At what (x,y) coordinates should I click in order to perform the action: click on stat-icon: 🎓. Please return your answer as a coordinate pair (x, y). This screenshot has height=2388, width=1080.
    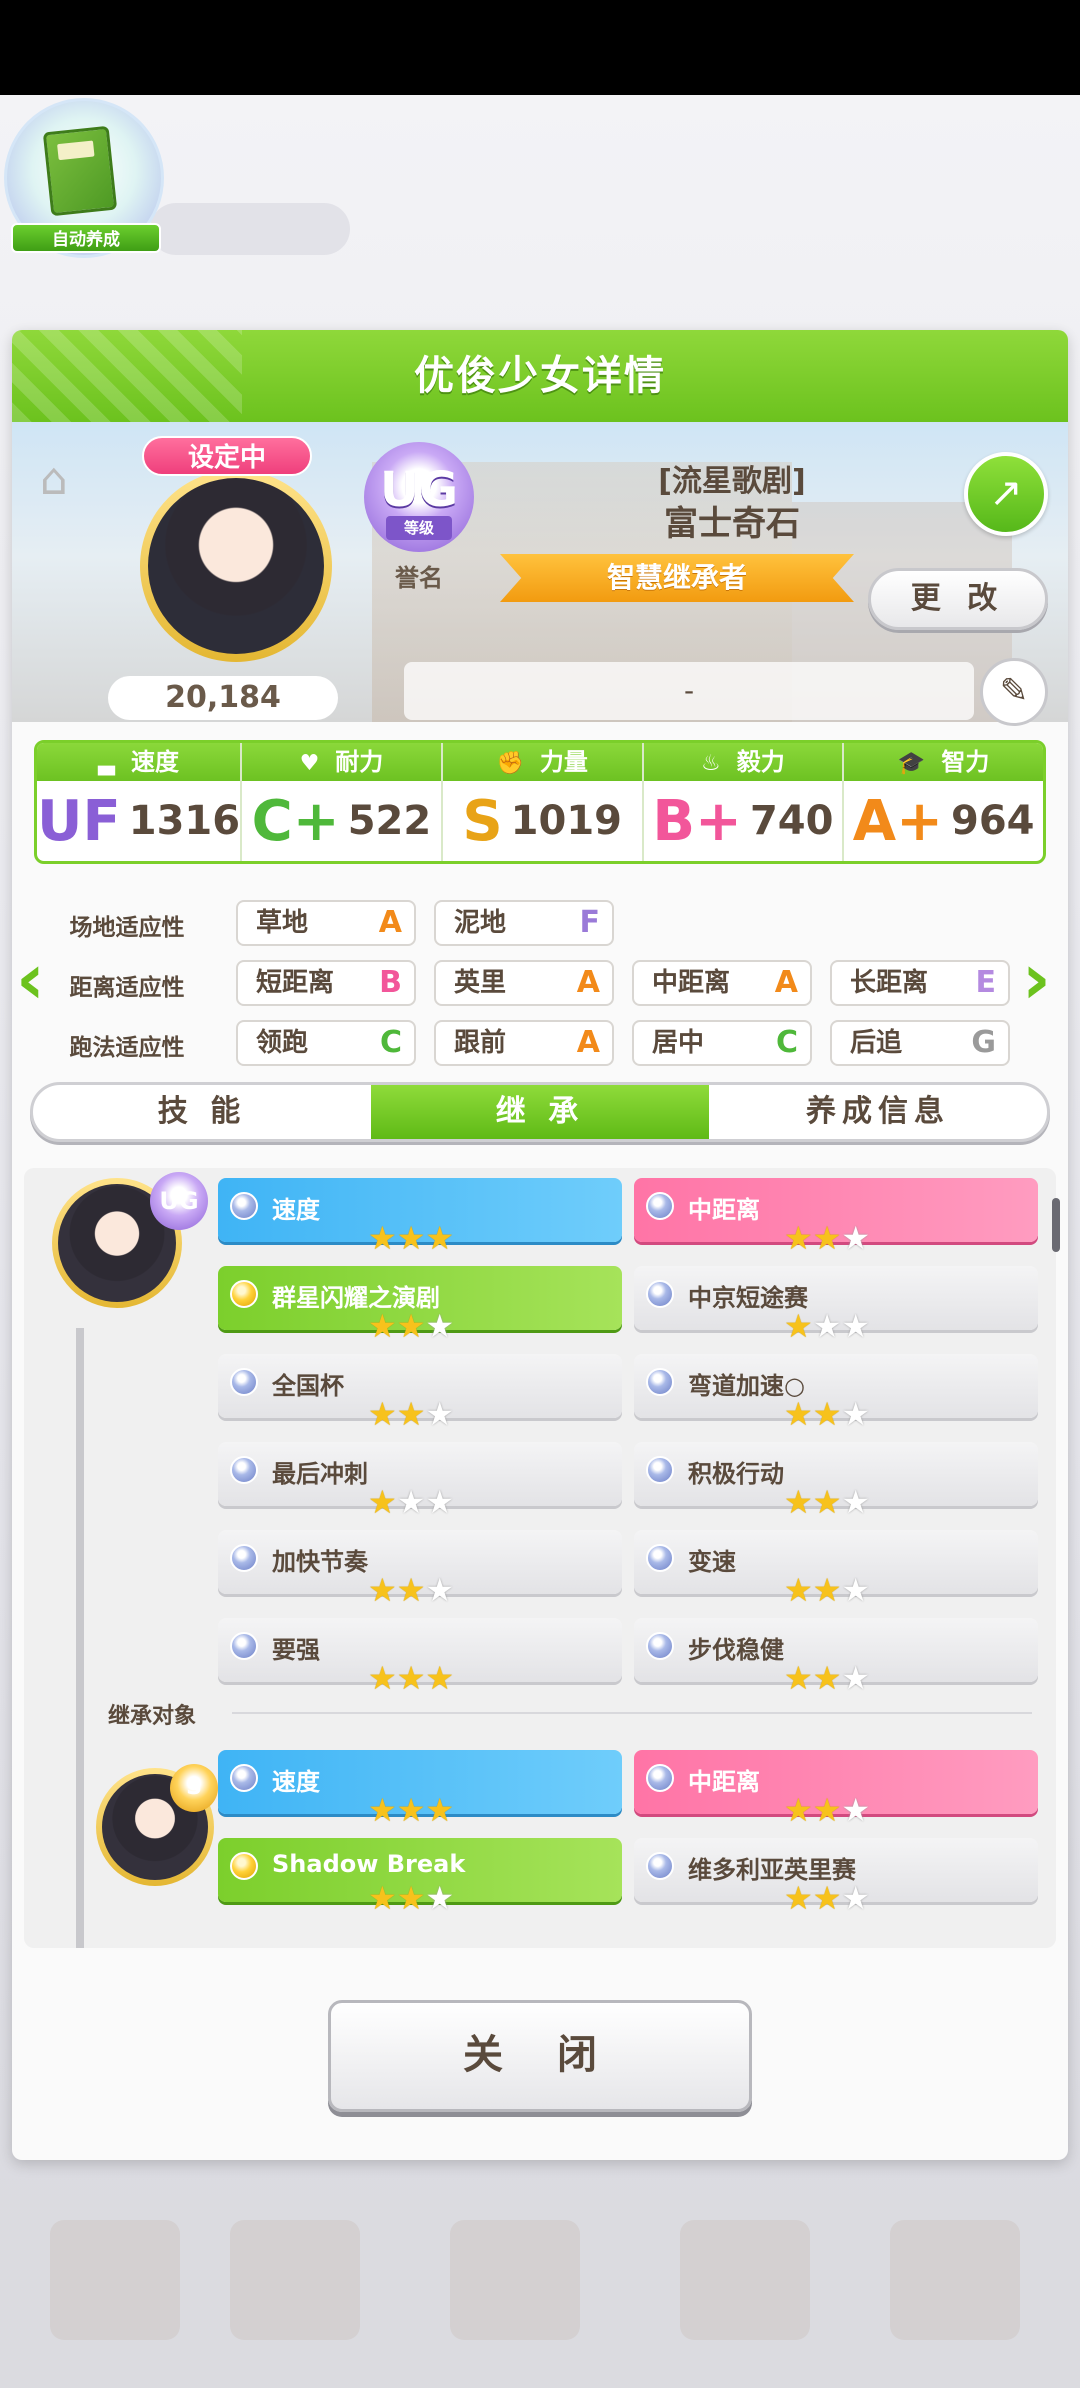
    Looking at the image, I should click on (911, 763).